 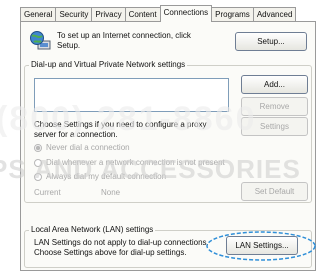 What do you see at coordinates (92, 230) in the screenshot?
I see `lan-group-title: Local Area Network (LAN) settings` at bounding box center [92, 230].